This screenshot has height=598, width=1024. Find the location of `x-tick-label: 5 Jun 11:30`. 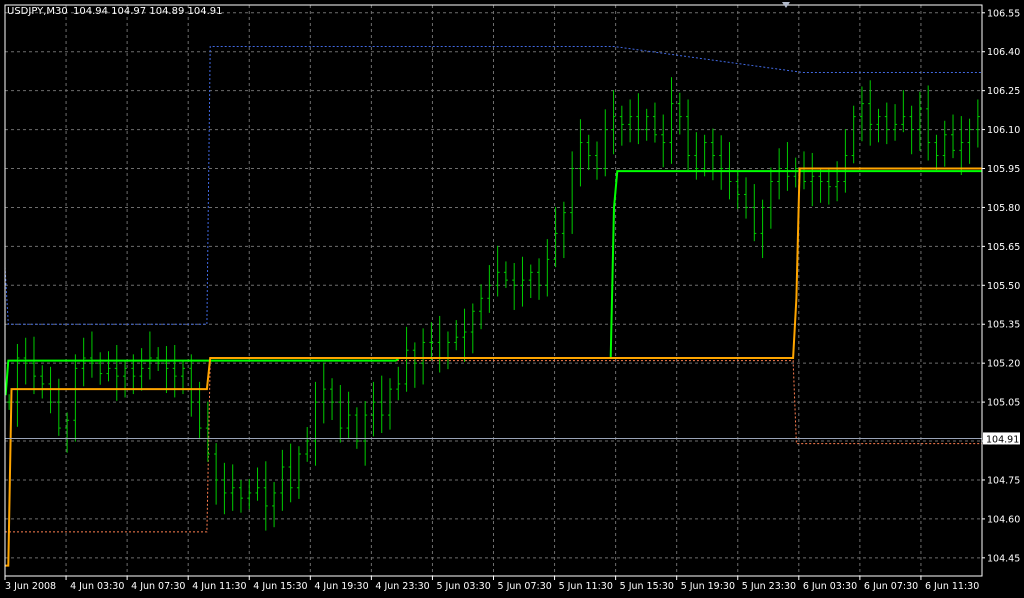

x-tick-label: 5 Jun 11:30 is located at coordinates (586, 586).